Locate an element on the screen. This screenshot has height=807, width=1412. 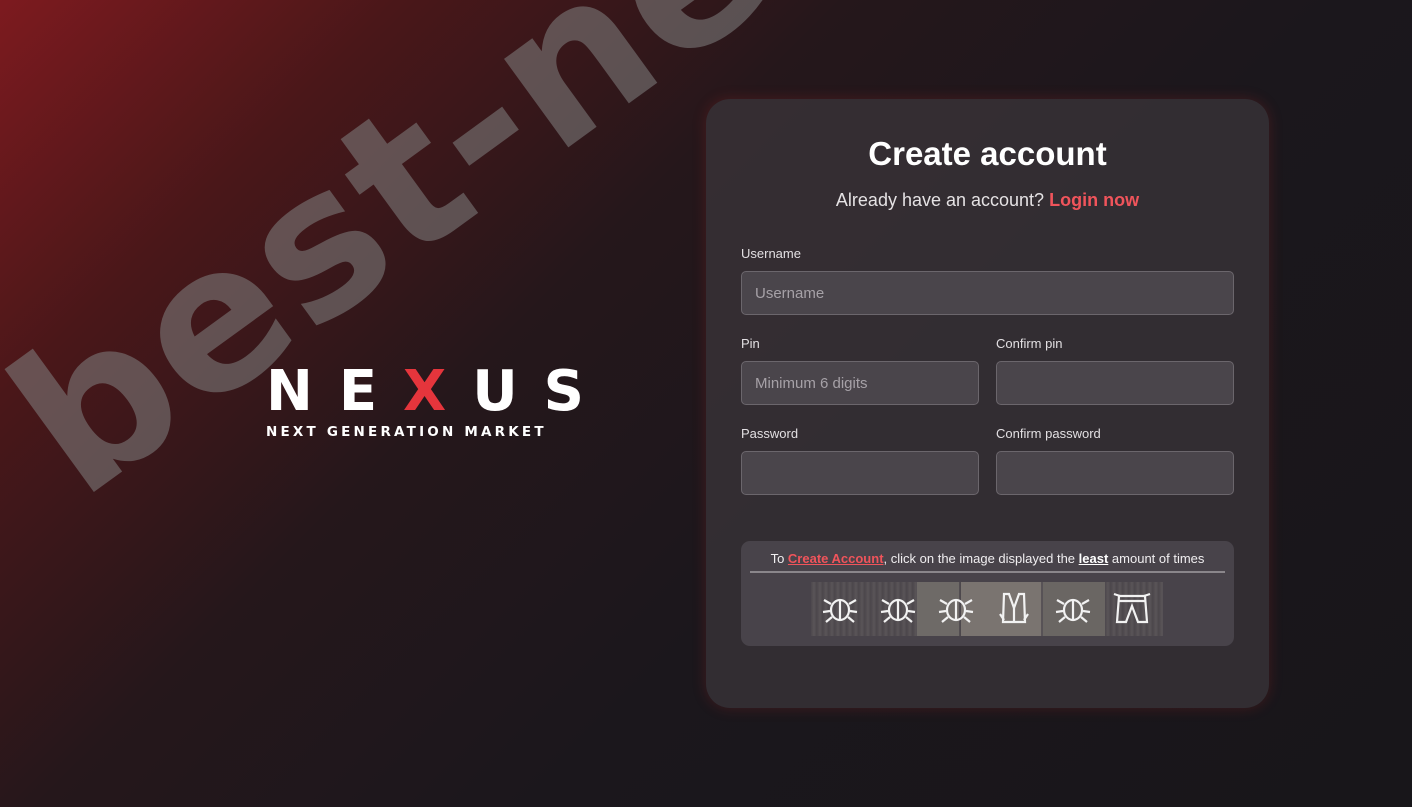
confirm-password-input is located at coordinates (1115, 473).